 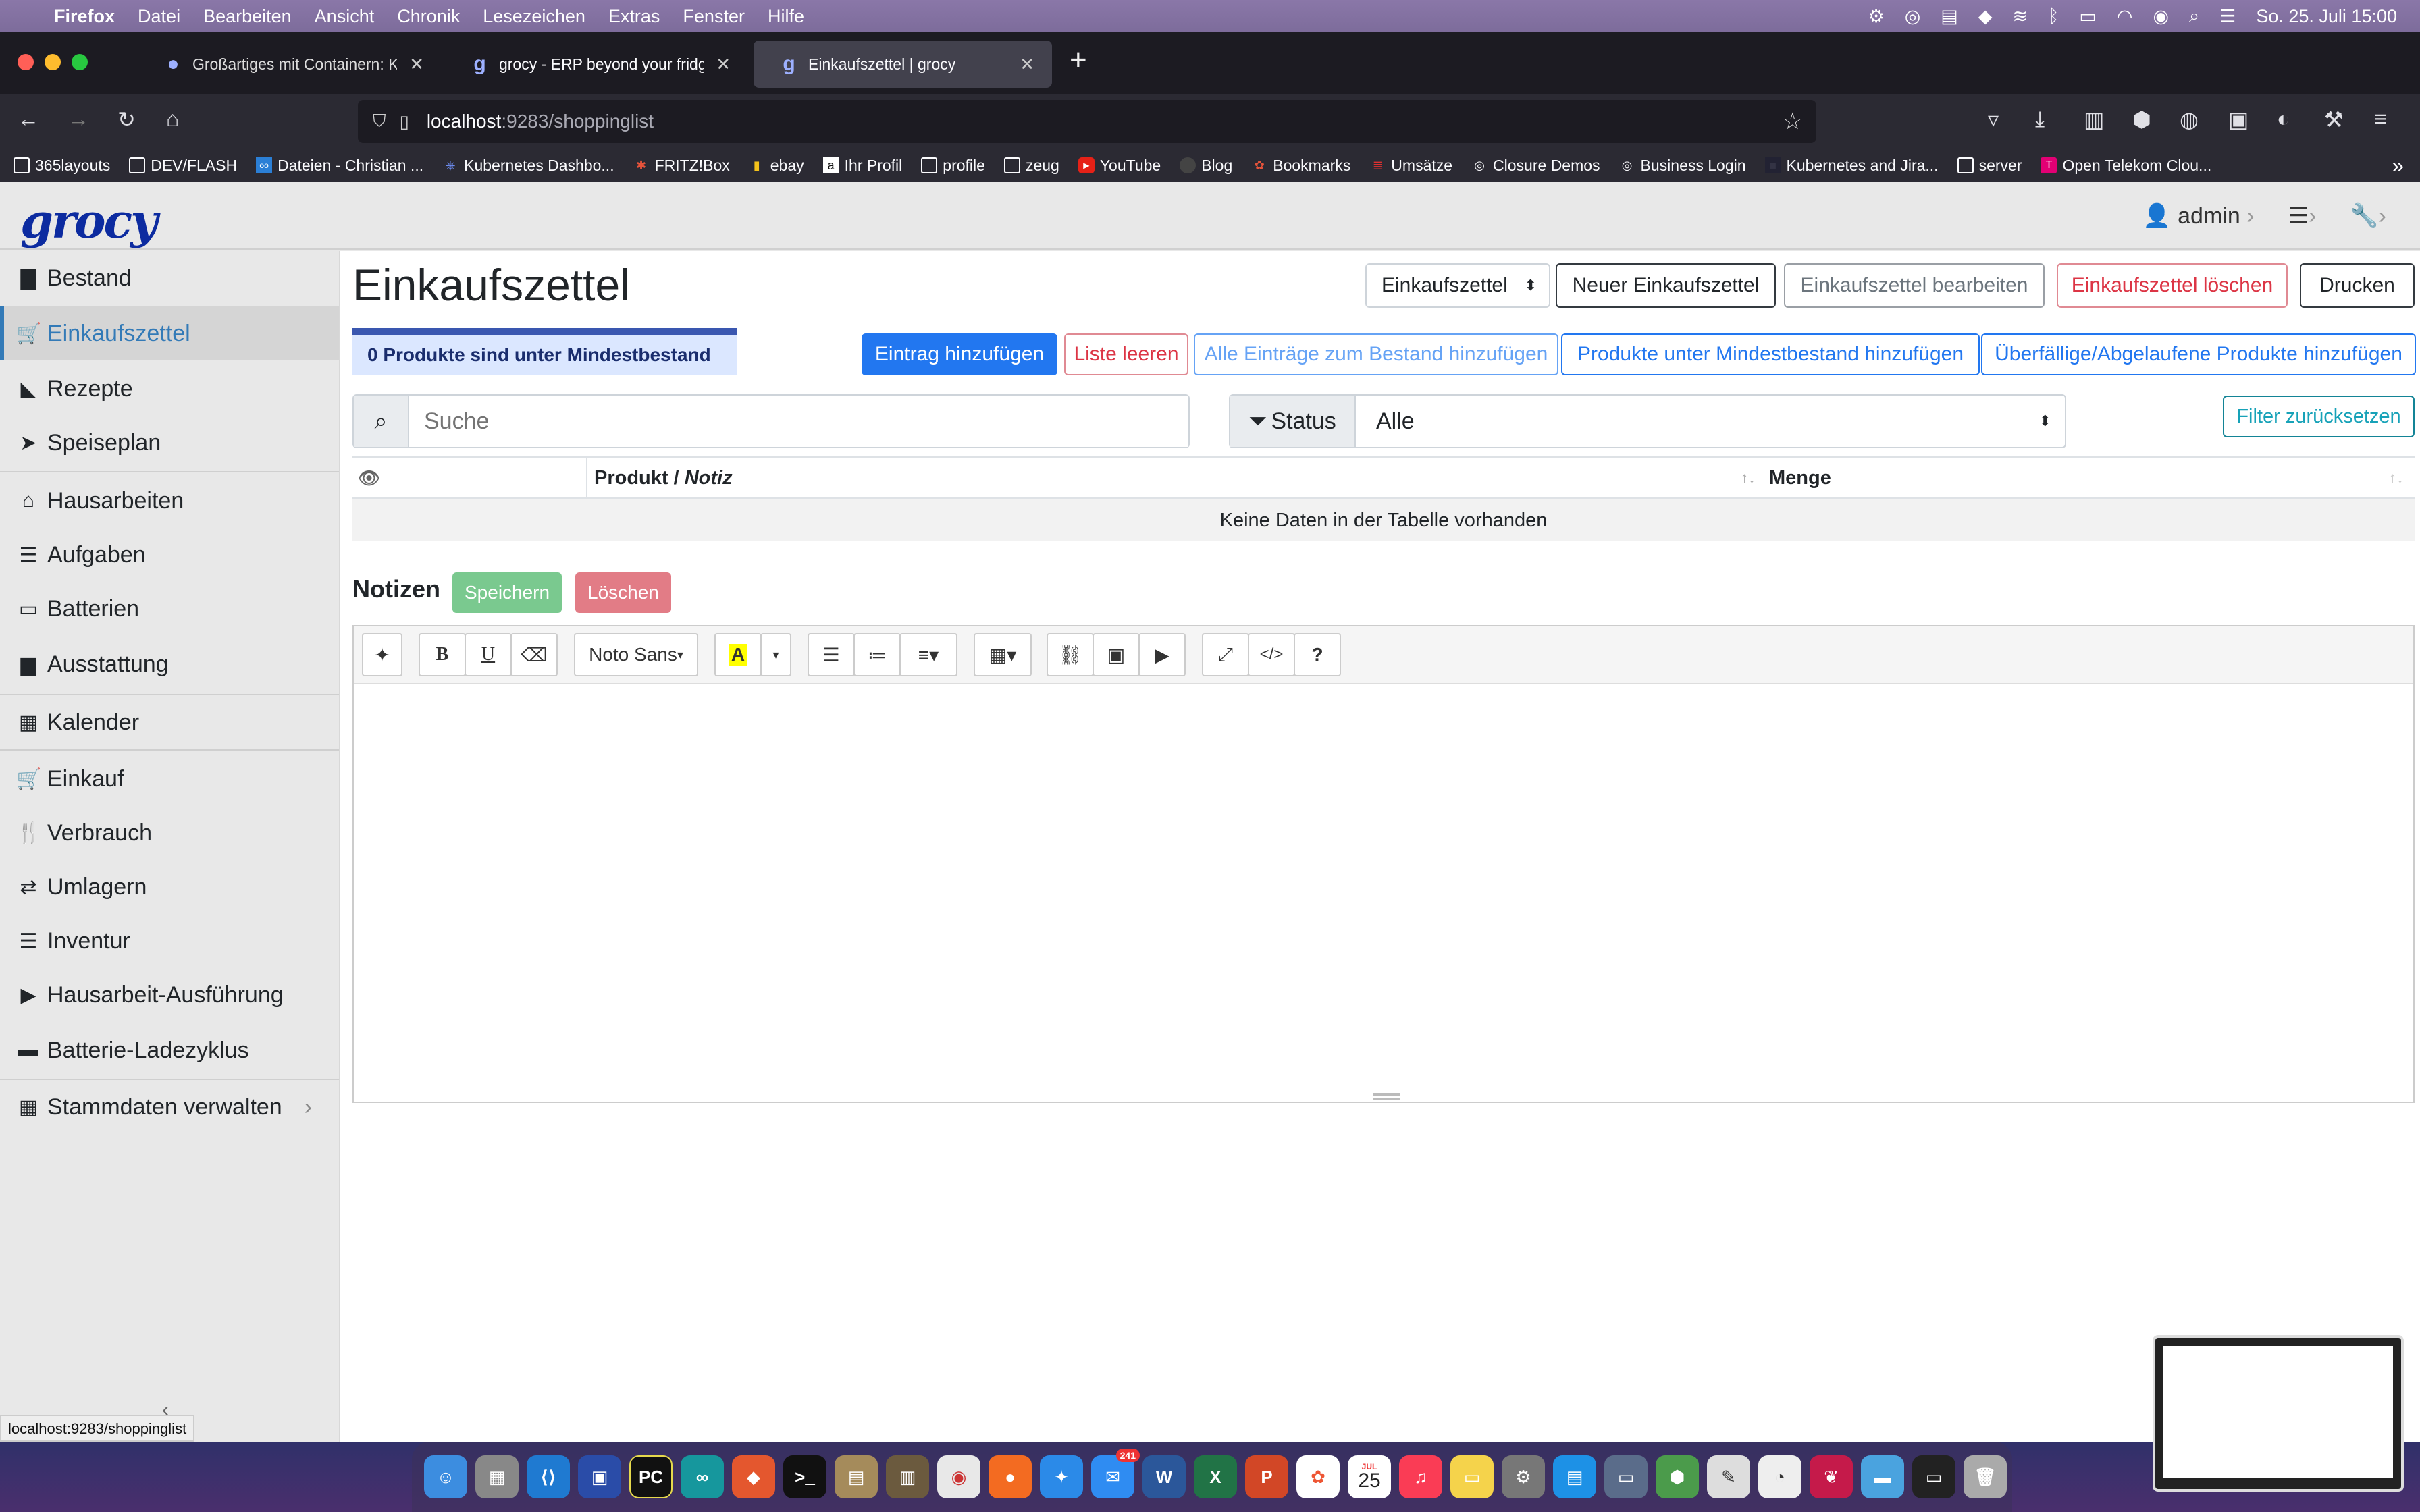 What do you see at coordinates (534, 16) in the screenshot?
I see `menu-item: Lesezeichen` at bounding box center [534, 16].